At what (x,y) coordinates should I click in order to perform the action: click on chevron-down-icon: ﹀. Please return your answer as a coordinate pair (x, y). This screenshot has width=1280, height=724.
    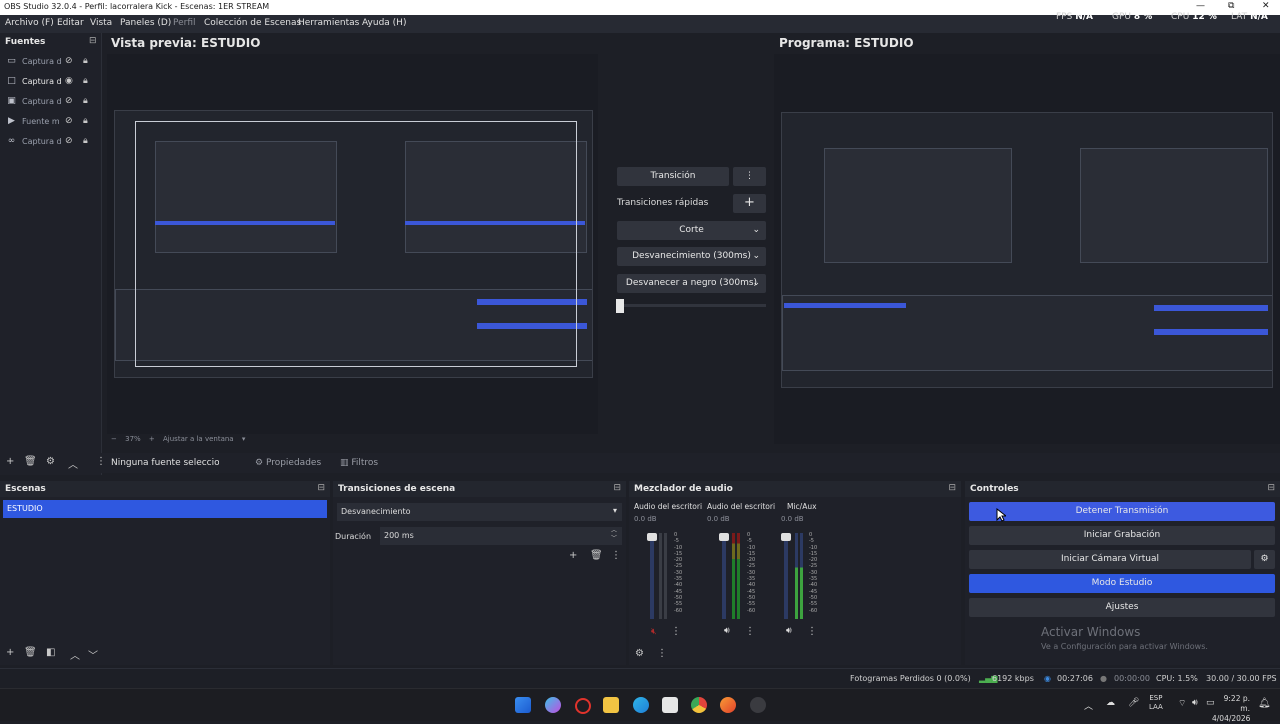
    Looking at the image, I should click on (93, 654).